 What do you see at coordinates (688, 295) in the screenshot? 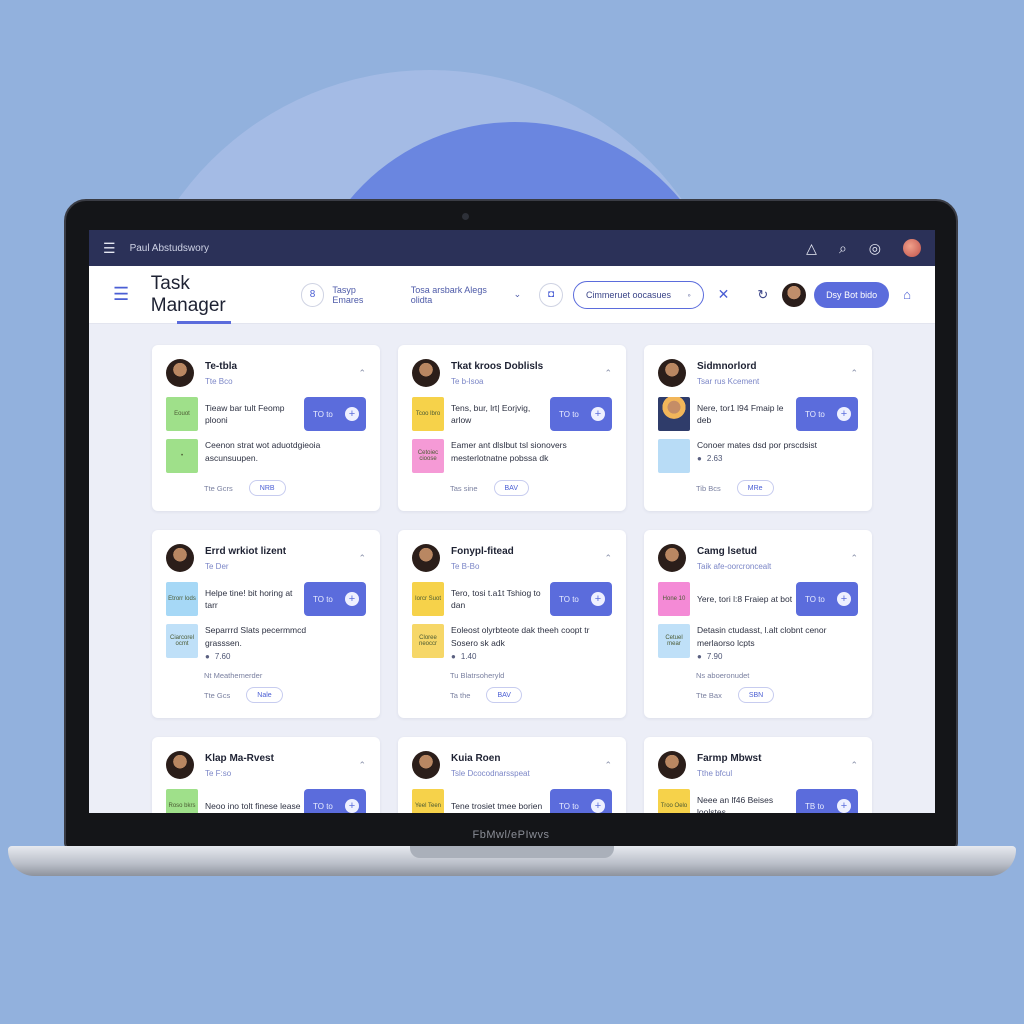
I see `search-clear-icon: ◦` at bounding box center [688, 295].